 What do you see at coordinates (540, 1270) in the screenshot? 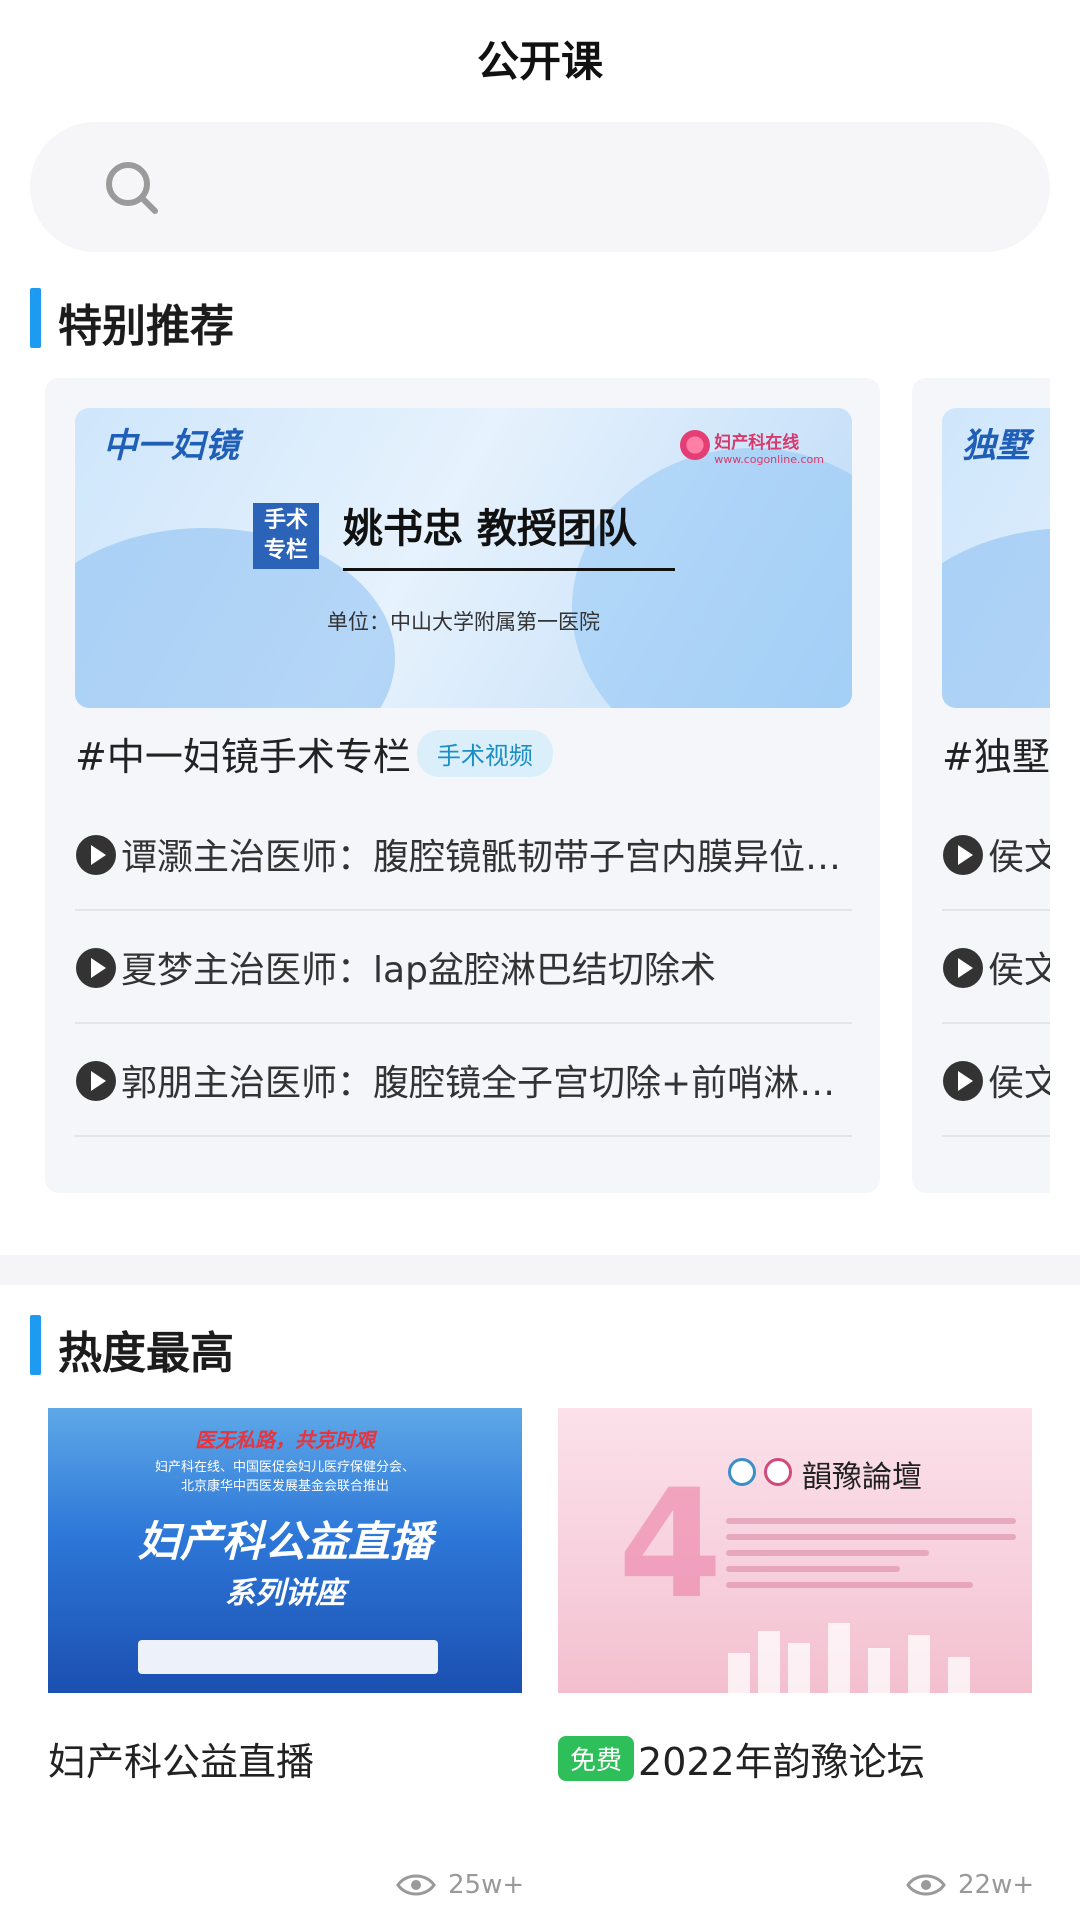
I see `section-divider` at bounding box center [540, 1270].